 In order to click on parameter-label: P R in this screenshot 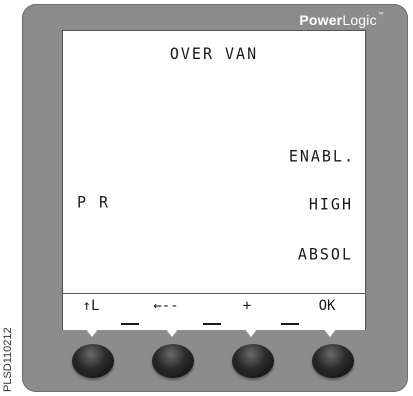, I will do `click(94, 202)`.